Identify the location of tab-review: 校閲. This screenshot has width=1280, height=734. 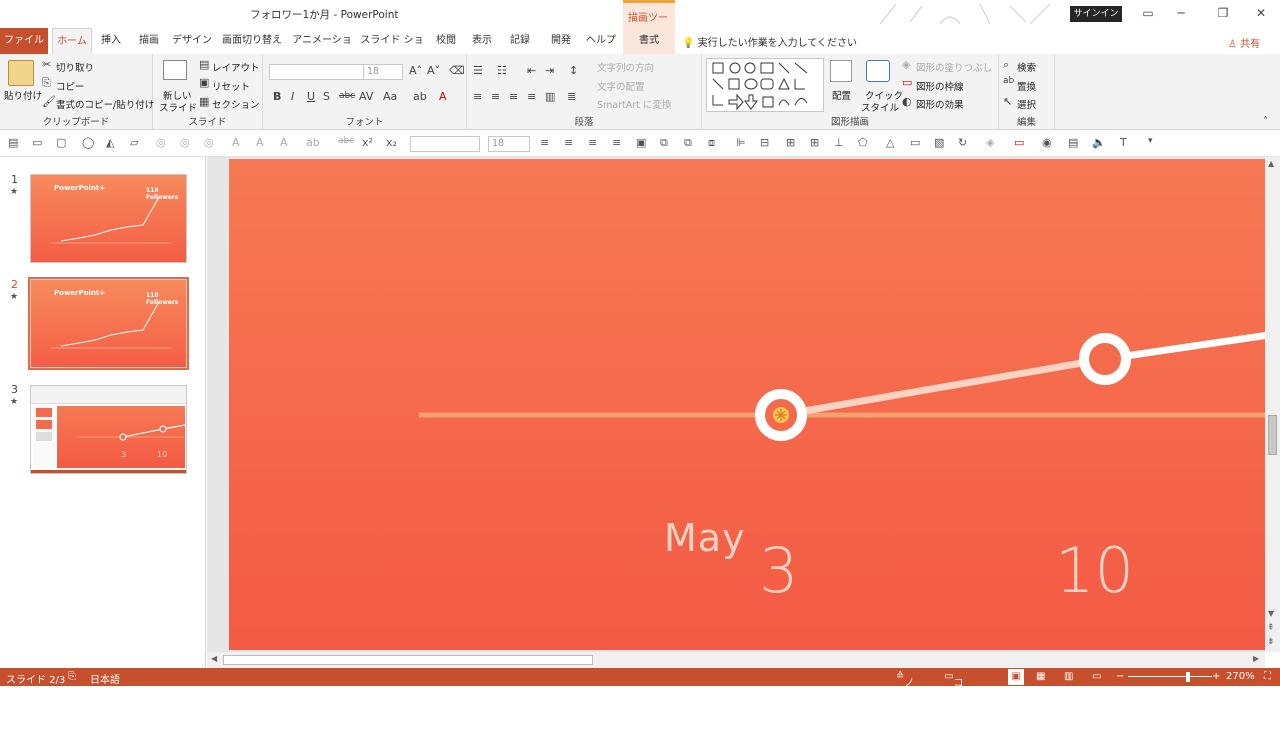
(446, 41).